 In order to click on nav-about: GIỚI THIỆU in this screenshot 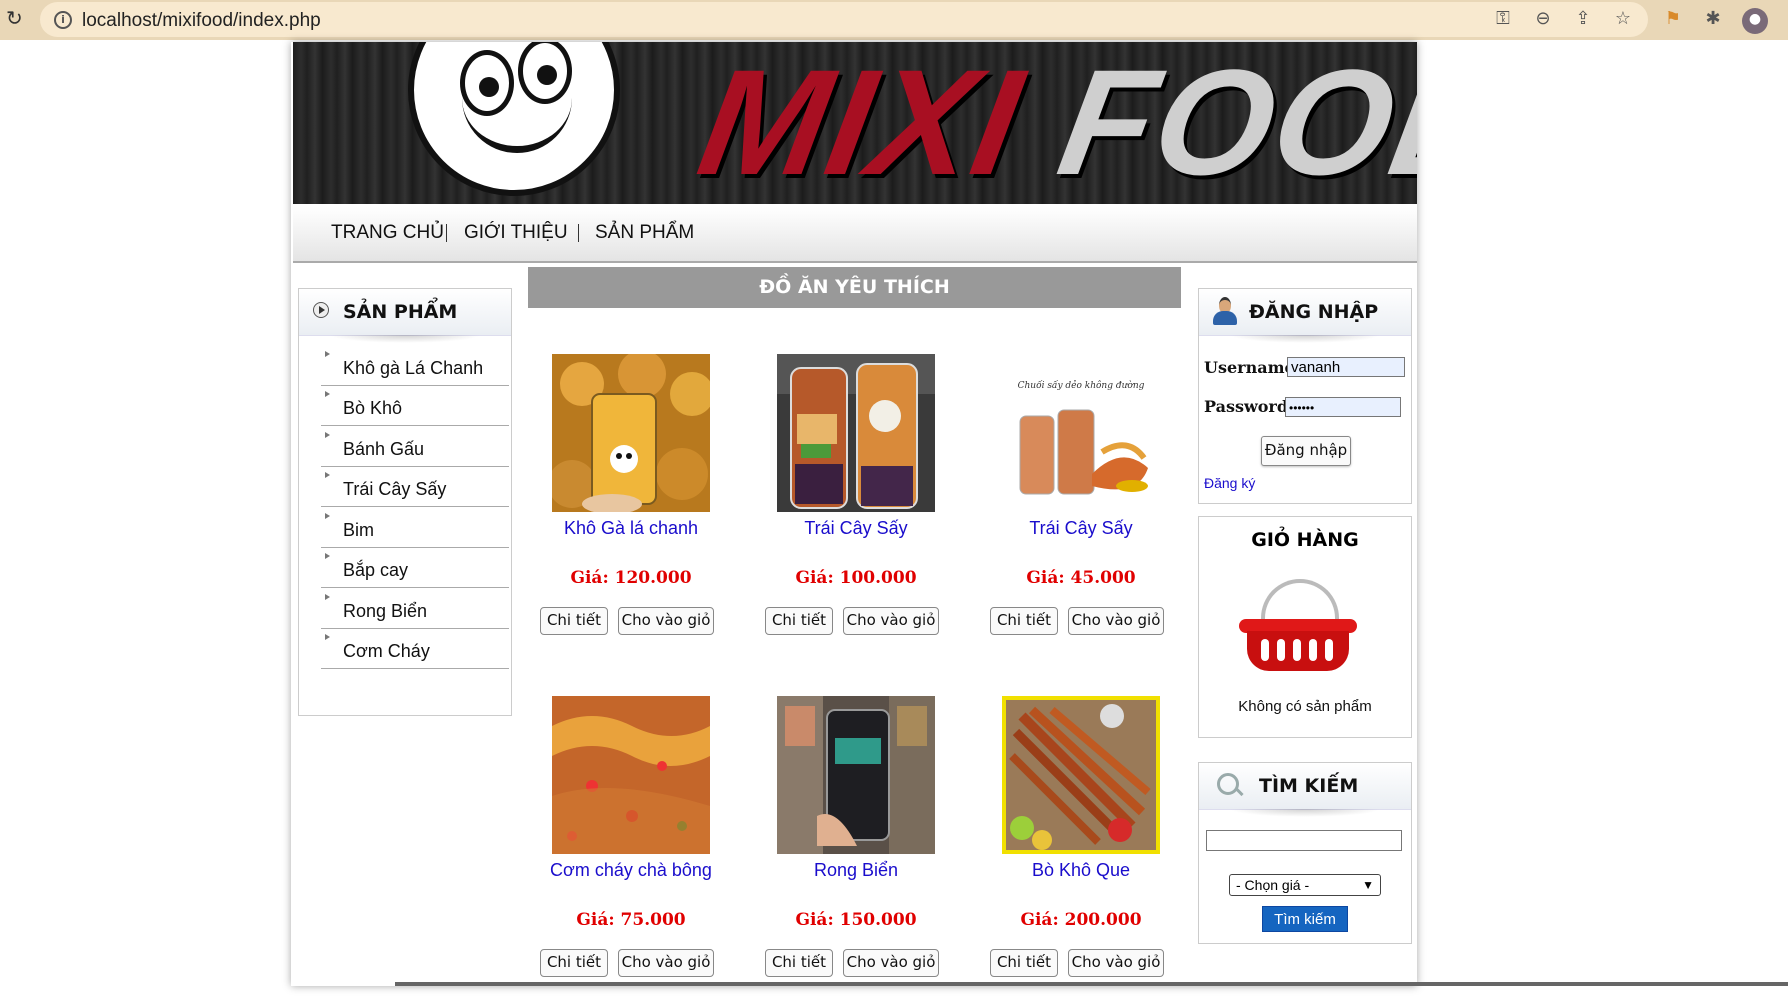, I will do `click(516, 233)`.